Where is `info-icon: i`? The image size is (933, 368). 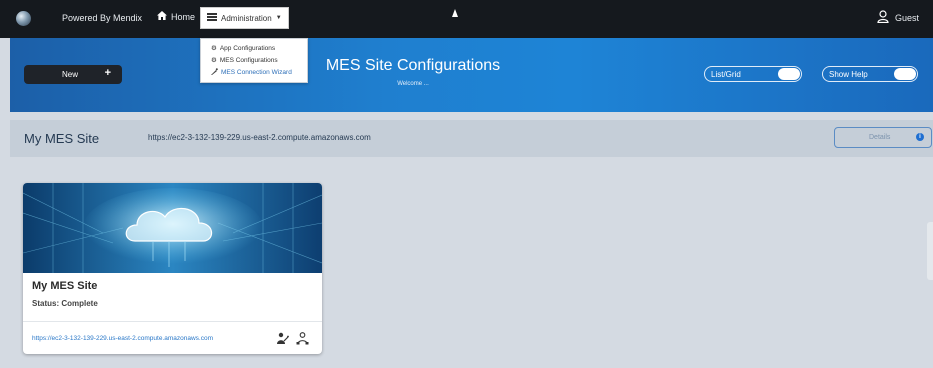 info-icon: i is located at coordinates (920, 137).